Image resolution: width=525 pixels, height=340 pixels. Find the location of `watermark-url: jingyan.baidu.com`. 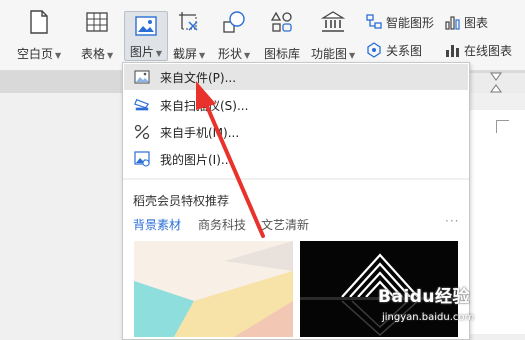

watermark-url: jingyan.baidu.com is located at coordinates (428, 317).